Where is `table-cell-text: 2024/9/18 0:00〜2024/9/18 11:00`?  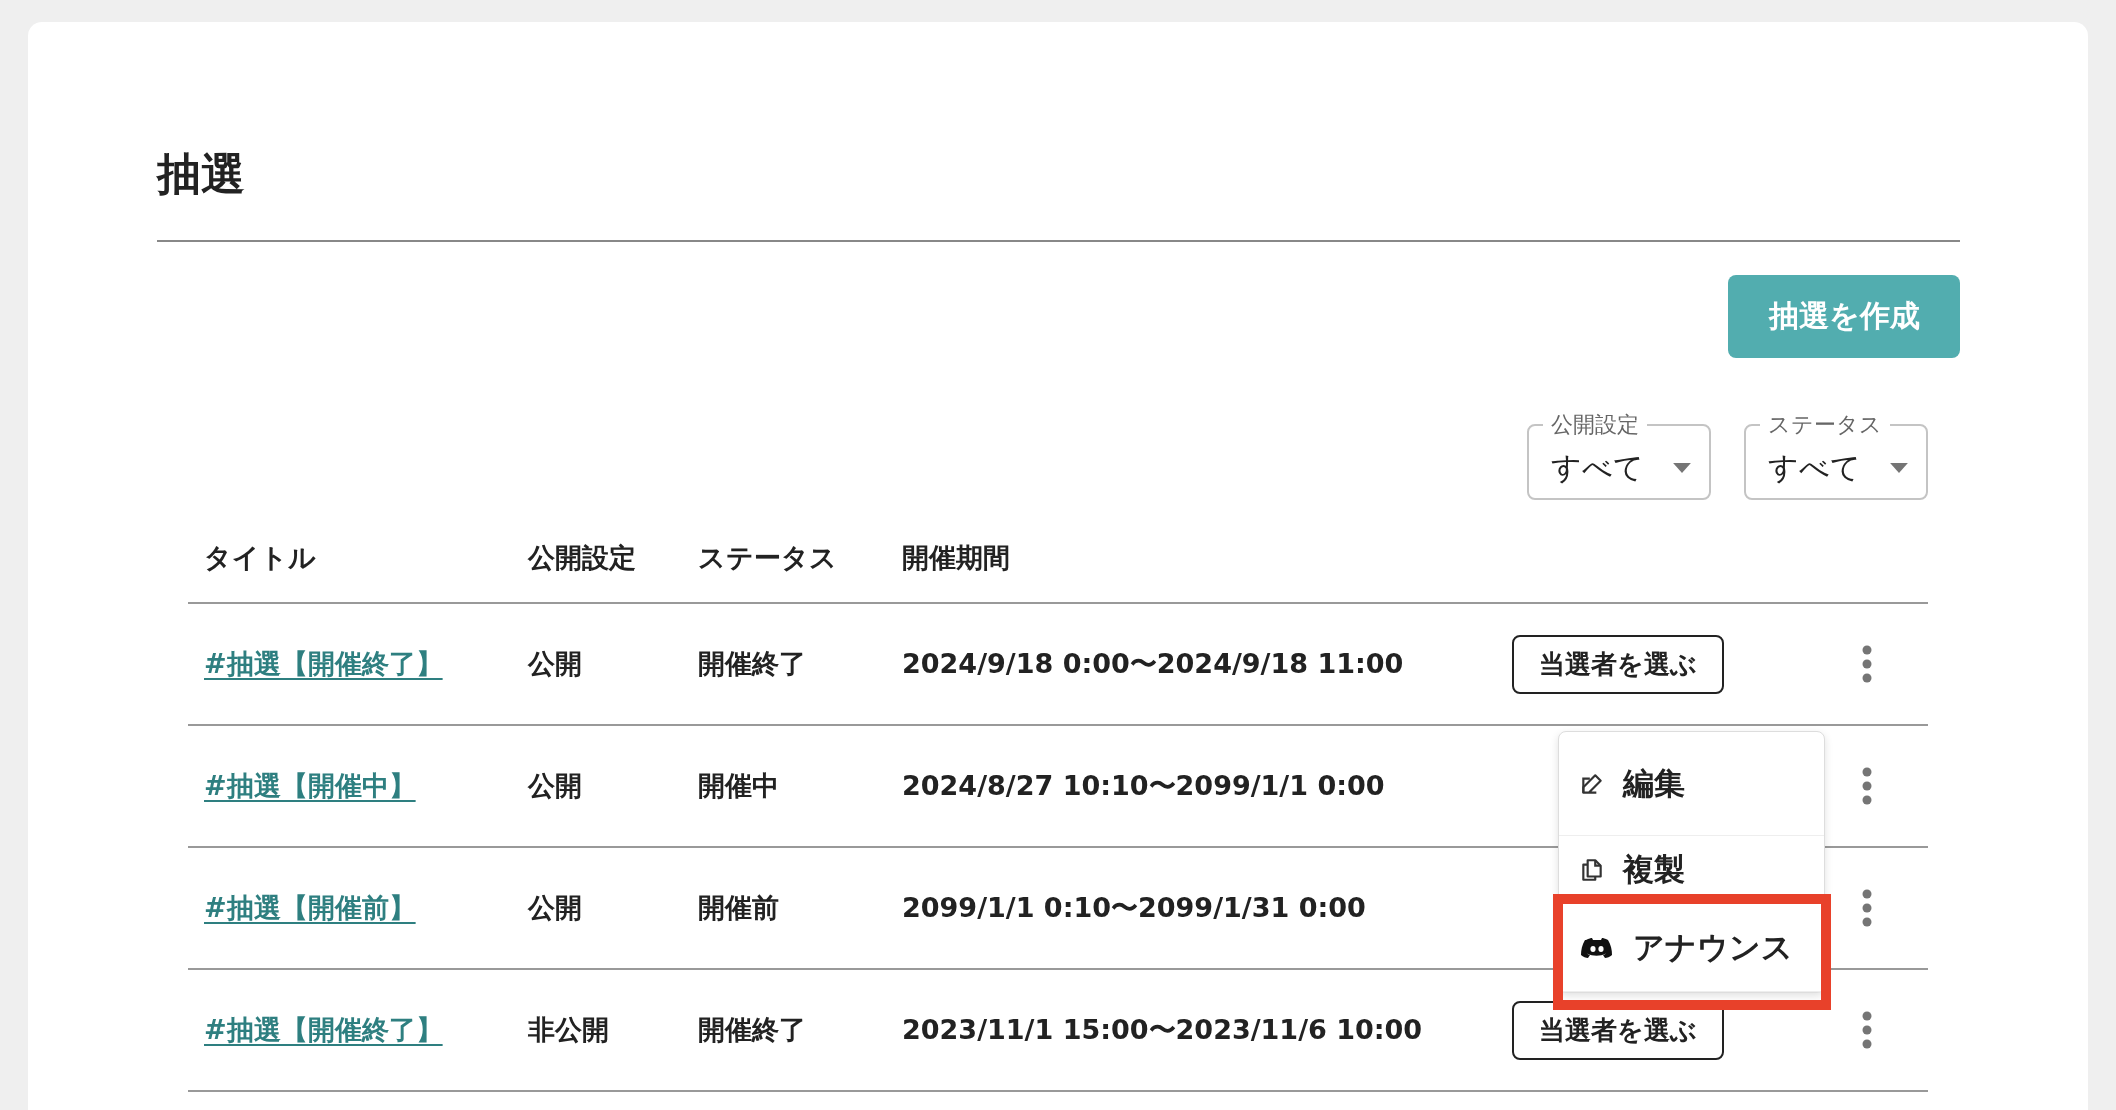 table-cell-text: 2024/9/18 0:00〜2024/9/18 11:00 is located at coordinates (1153, 664).